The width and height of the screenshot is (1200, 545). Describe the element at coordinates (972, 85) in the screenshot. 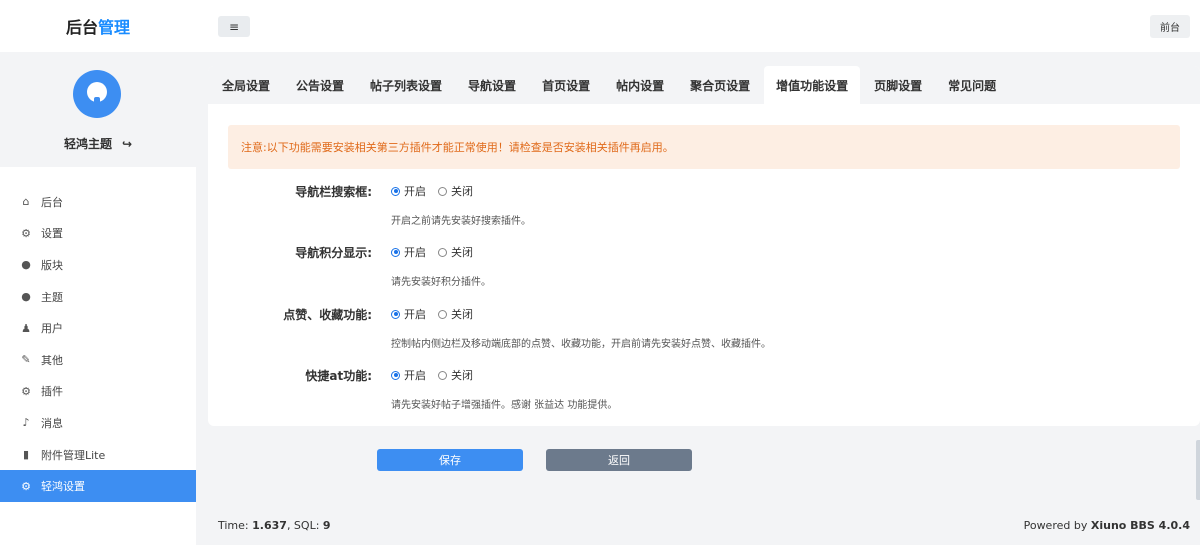

I see `tab-9: 常见问题` at that location.